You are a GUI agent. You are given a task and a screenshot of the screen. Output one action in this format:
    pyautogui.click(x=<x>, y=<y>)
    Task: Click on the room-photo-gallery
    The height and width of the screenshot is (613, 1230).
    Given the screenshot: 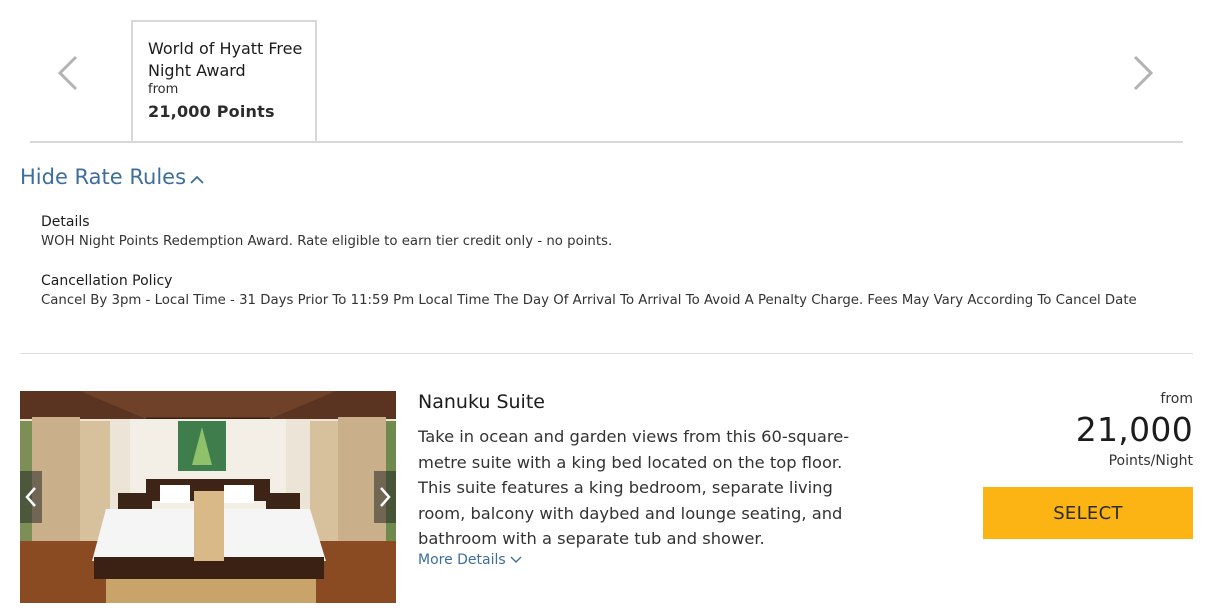 What is the action you would take?
    pyautogui.click(x=208, y=497)
    